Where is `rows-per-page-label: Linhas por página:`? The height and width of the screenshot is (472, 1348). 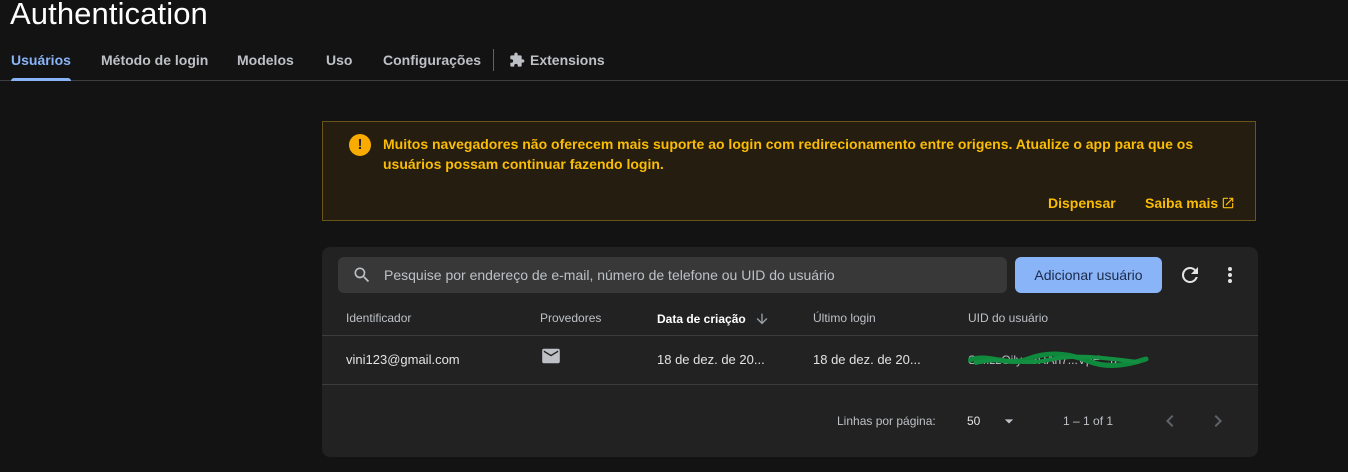
rows-per-page-label: Linhas por página: is located at coordinates (886, 421).